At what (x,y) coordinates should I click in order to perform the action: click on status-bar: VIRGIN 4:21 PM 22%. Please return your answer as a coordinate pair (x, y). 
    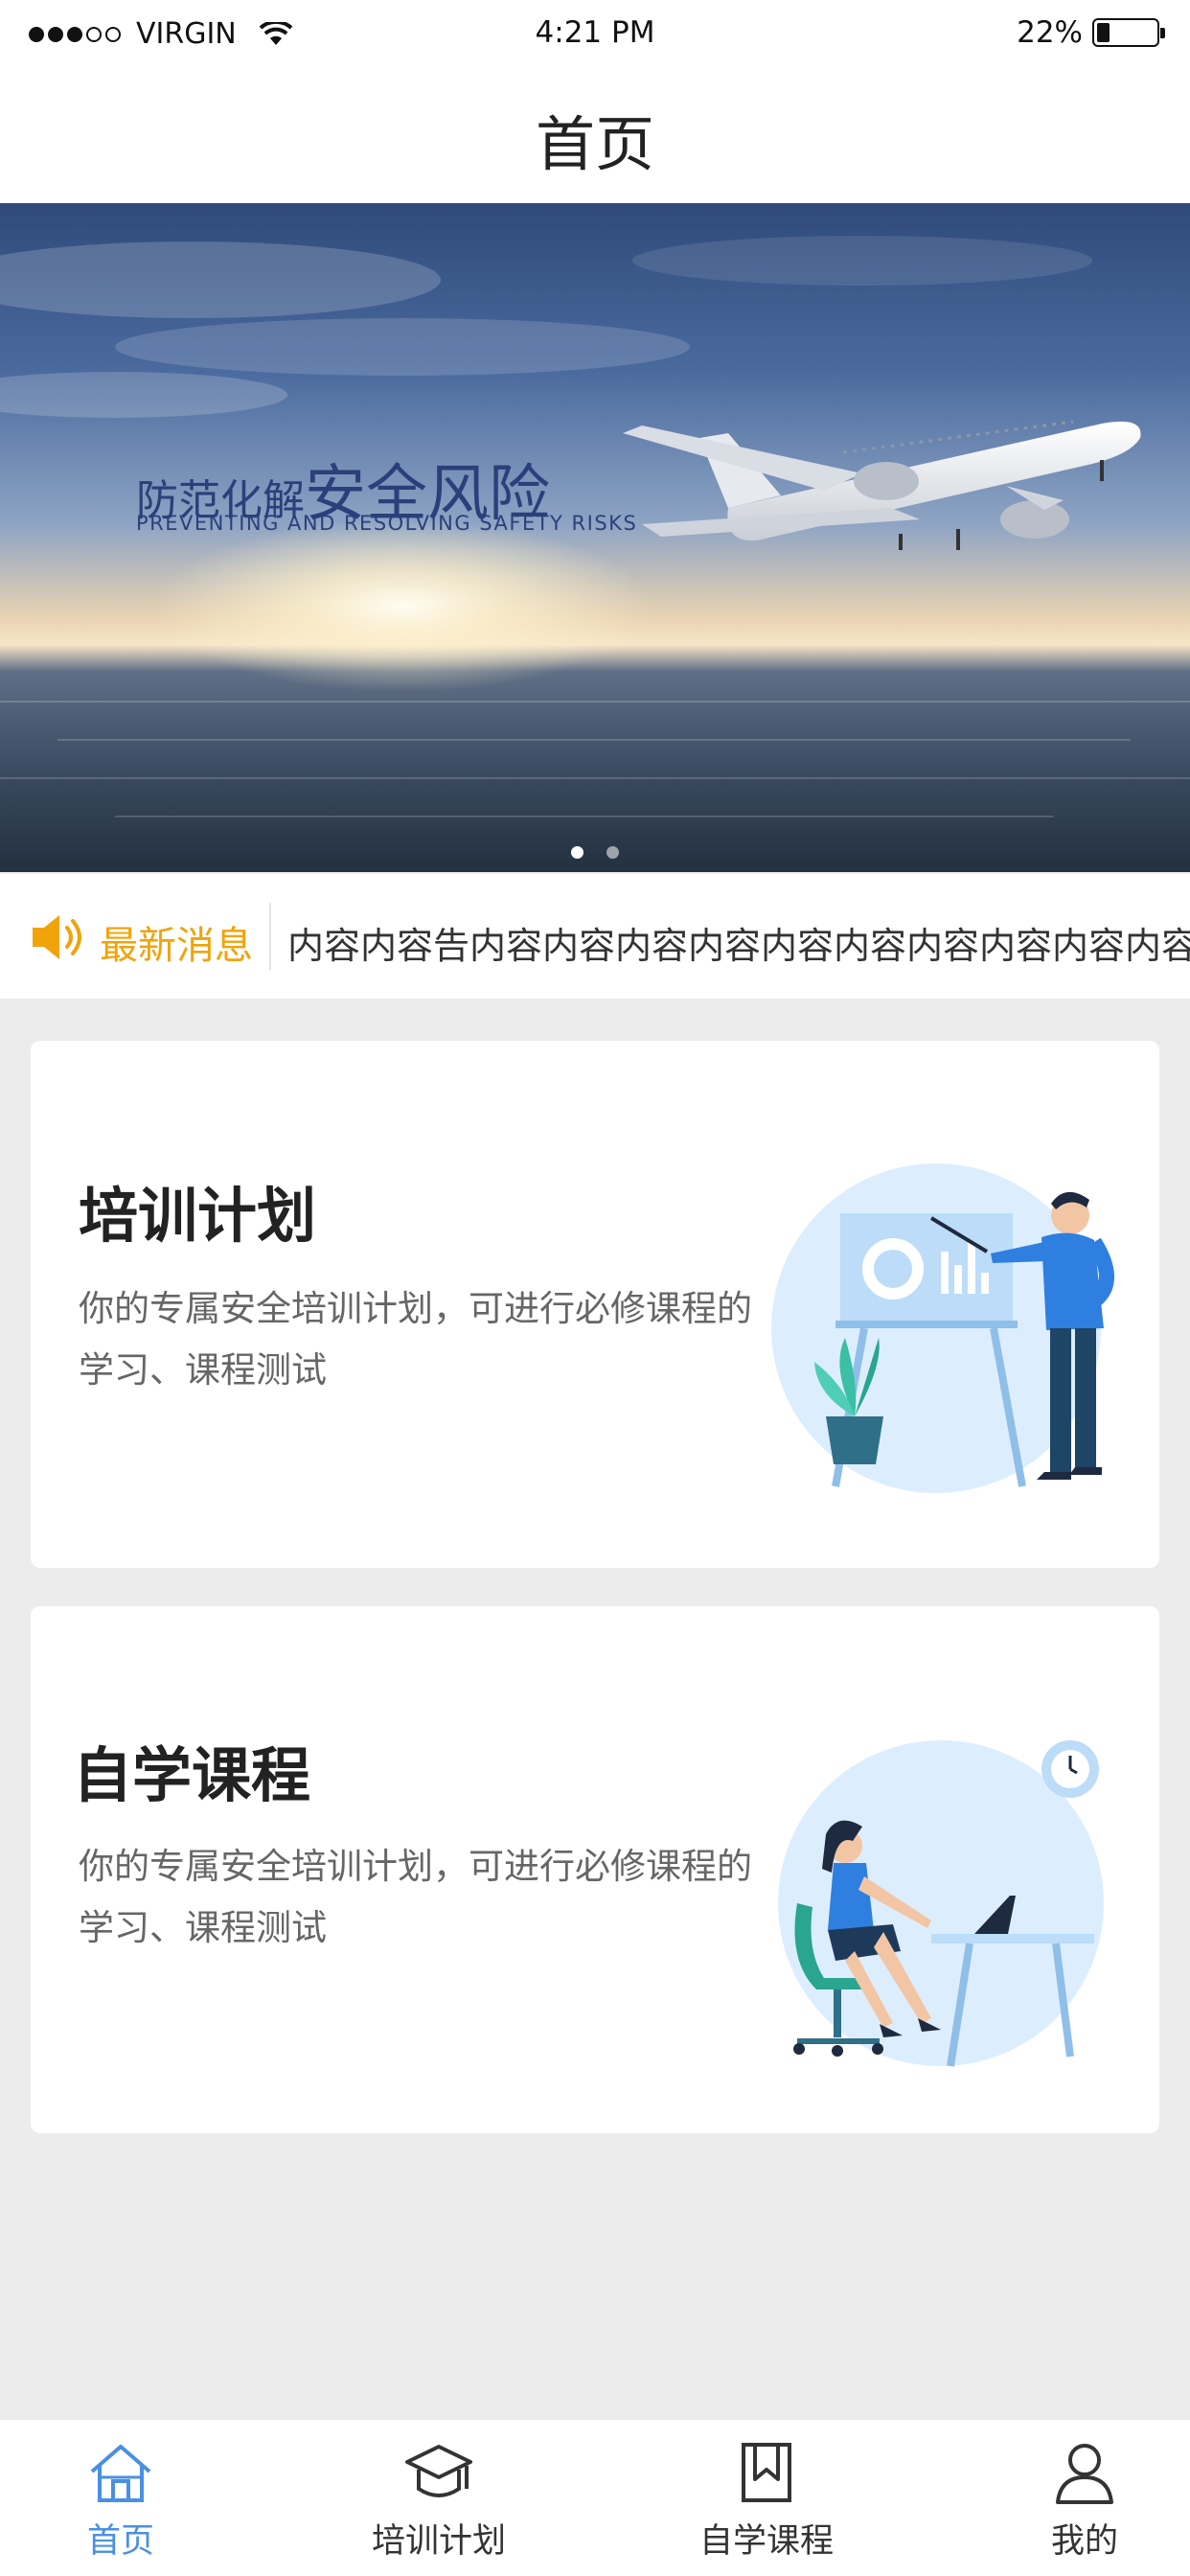
    Looking at the image, I should click on (595, 34).